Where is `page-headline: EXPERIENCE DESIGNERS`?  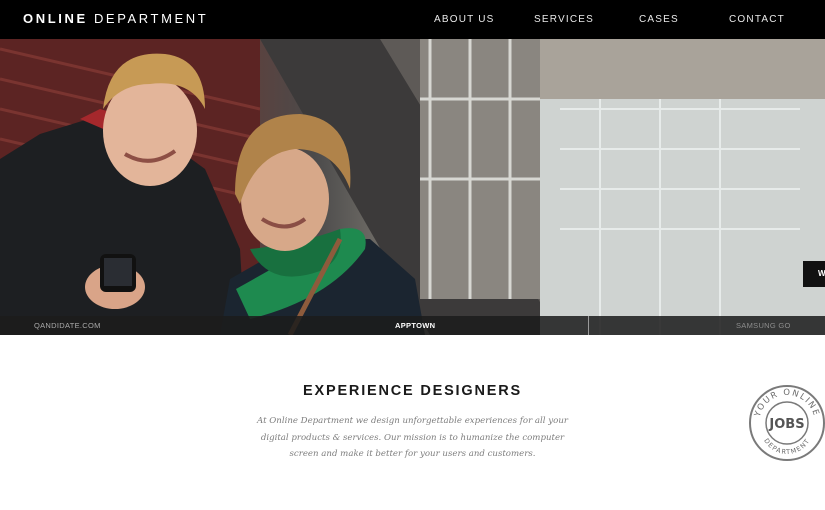 page-headline: EXPERIENCE DESIGNERS is located at coordinates (412, 391).